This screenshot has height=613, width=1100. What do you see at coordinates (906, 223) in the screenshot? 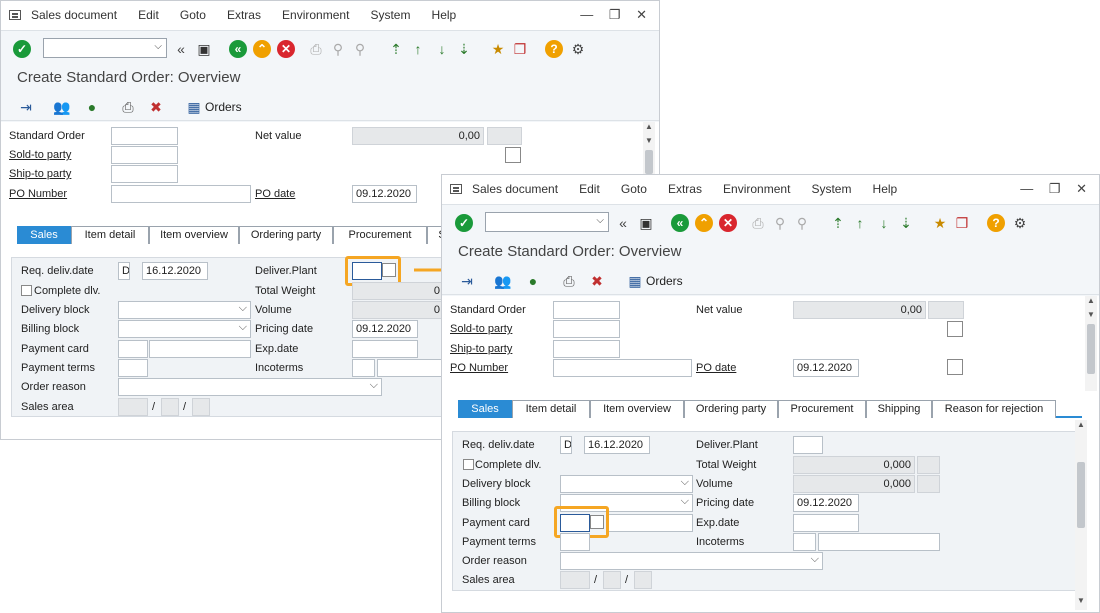
I see `last-page-icon: ⇣` at bounding box center [906, 223].